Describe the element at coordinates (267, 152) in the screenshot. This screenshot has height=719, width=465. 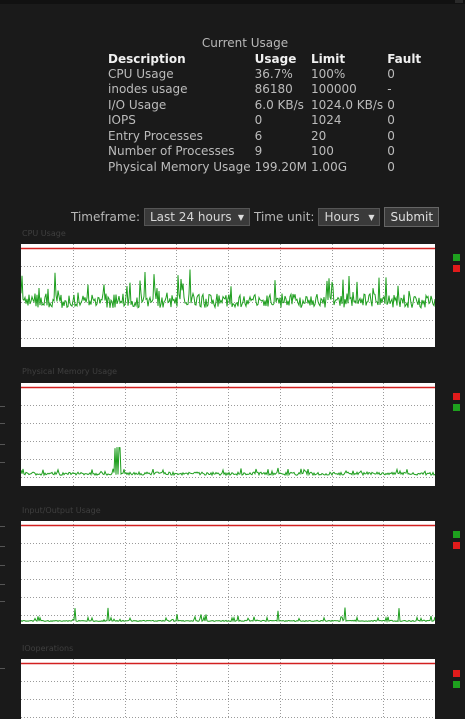
I see `table-row: Number of Processes 9 100 0` at that location.